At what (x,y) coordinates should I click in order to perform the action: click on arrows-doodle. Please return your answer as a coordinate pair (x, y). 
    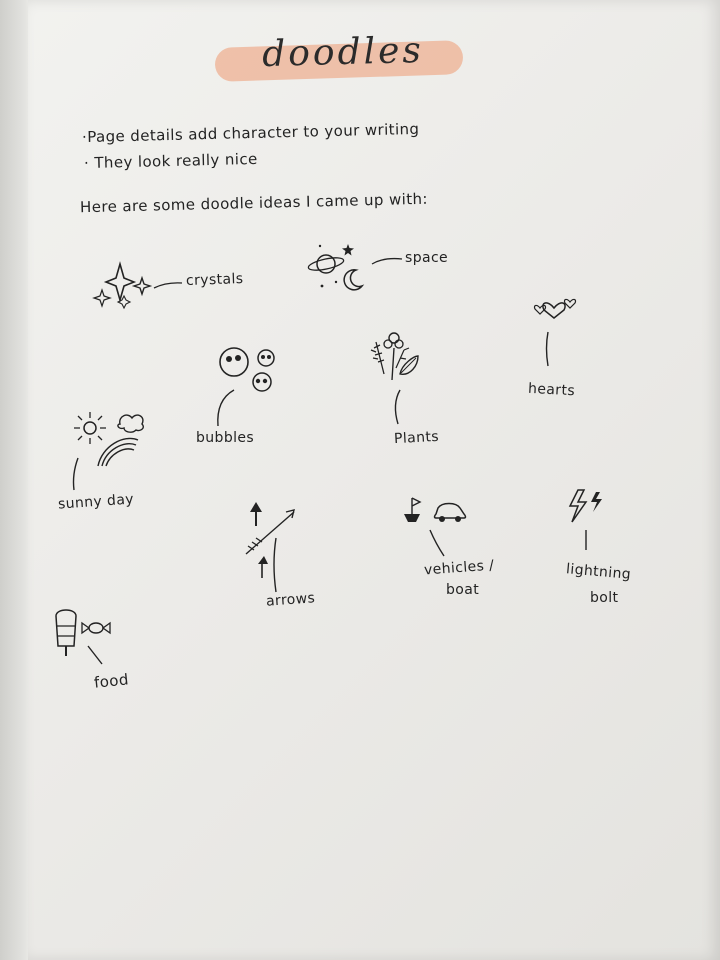
    Looking at the image, I should click on (270, 550).